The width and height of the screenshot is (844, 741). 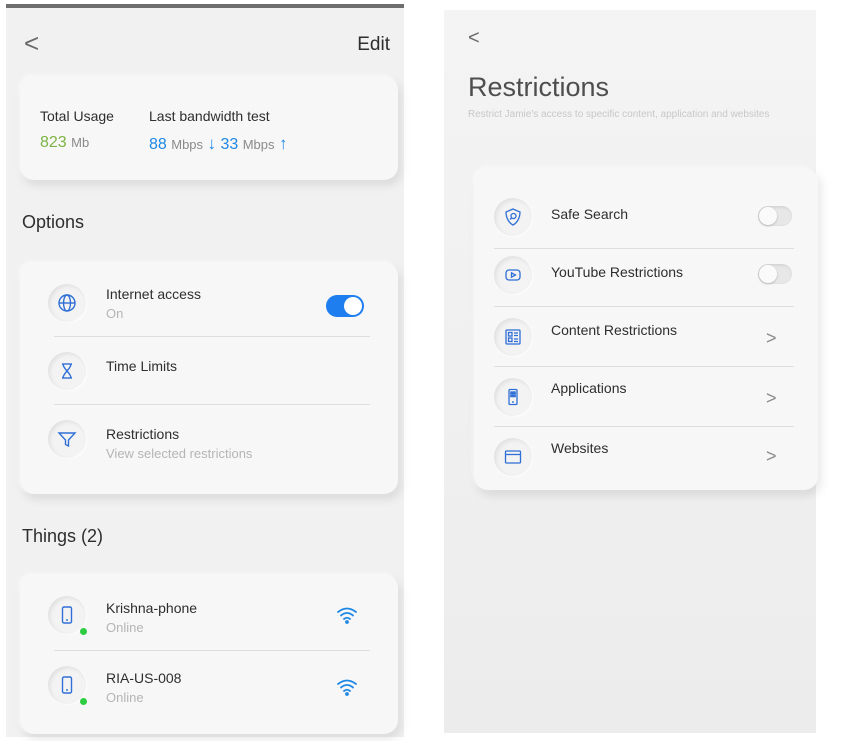 I want to click on download-arrow-icon: ↓, so click(x=212, y=143).